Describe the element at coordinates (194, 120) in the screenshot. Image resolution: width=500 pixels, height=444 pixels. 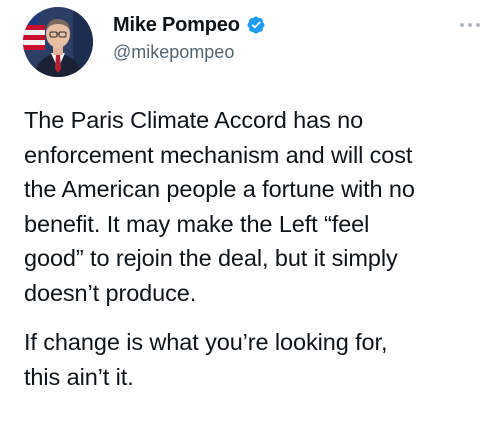
I see `tweet-text-line: The Paris Climate Accord has no` at that location.